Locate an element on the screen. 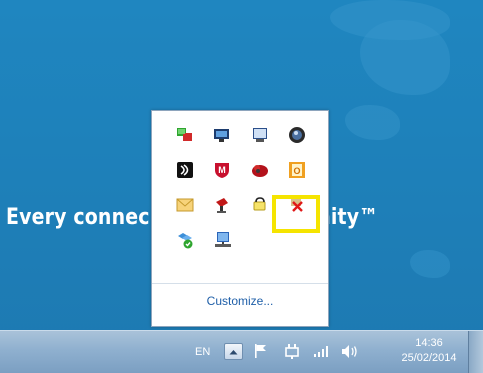  tray-icon-row is located at coordinates (241, 139).